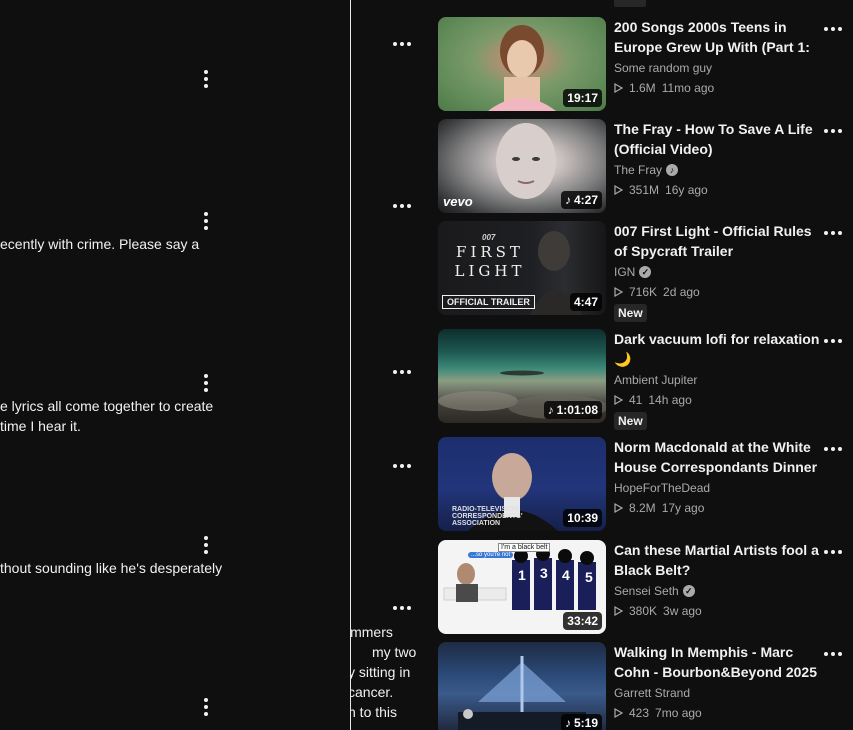 The width and height of the screenshot is (853, 730). I want to click on duration-badge: ♪ 1:01:08, so click(572, 410).